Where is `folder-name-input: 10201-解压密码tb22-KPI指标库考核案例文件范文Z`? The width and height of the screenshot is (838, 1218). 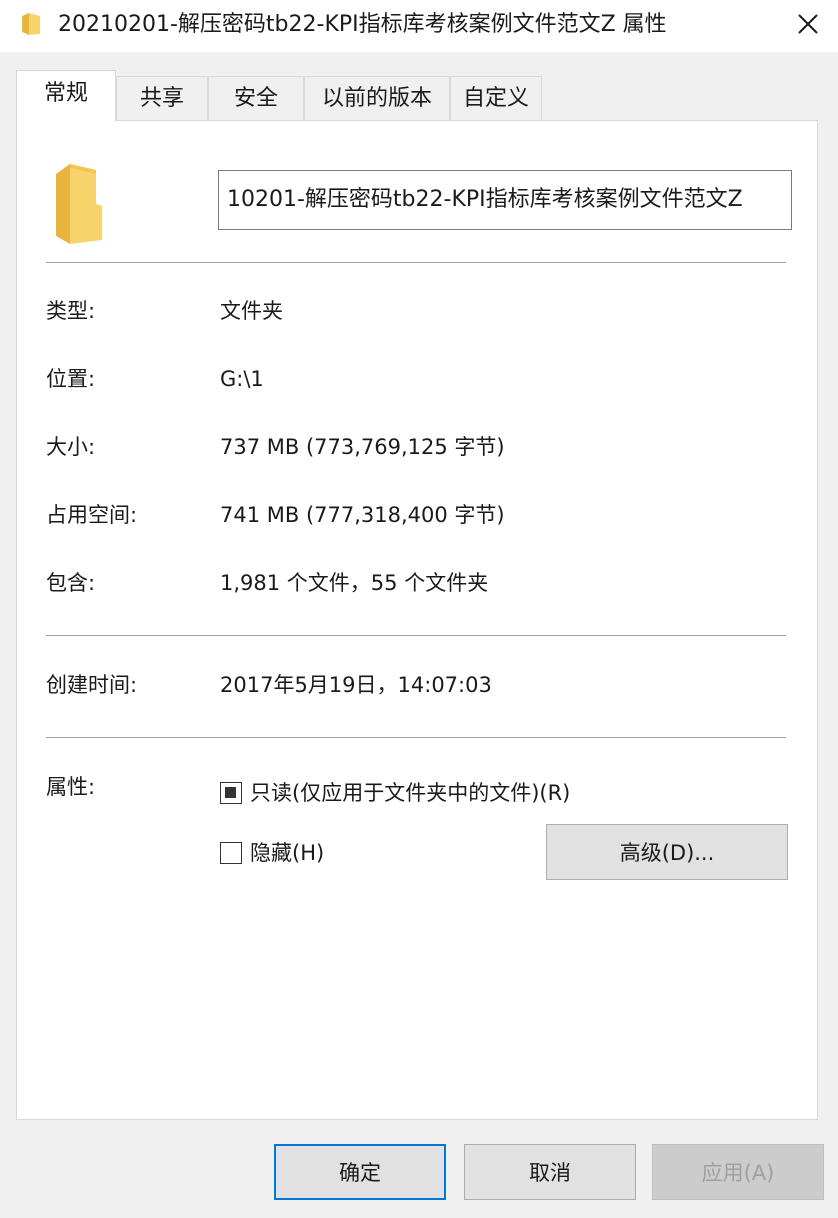 folder-name-input: 10201-解压密码tb22-KPI指标库考核案例文件范文Z is located at coordinates (505, 200).